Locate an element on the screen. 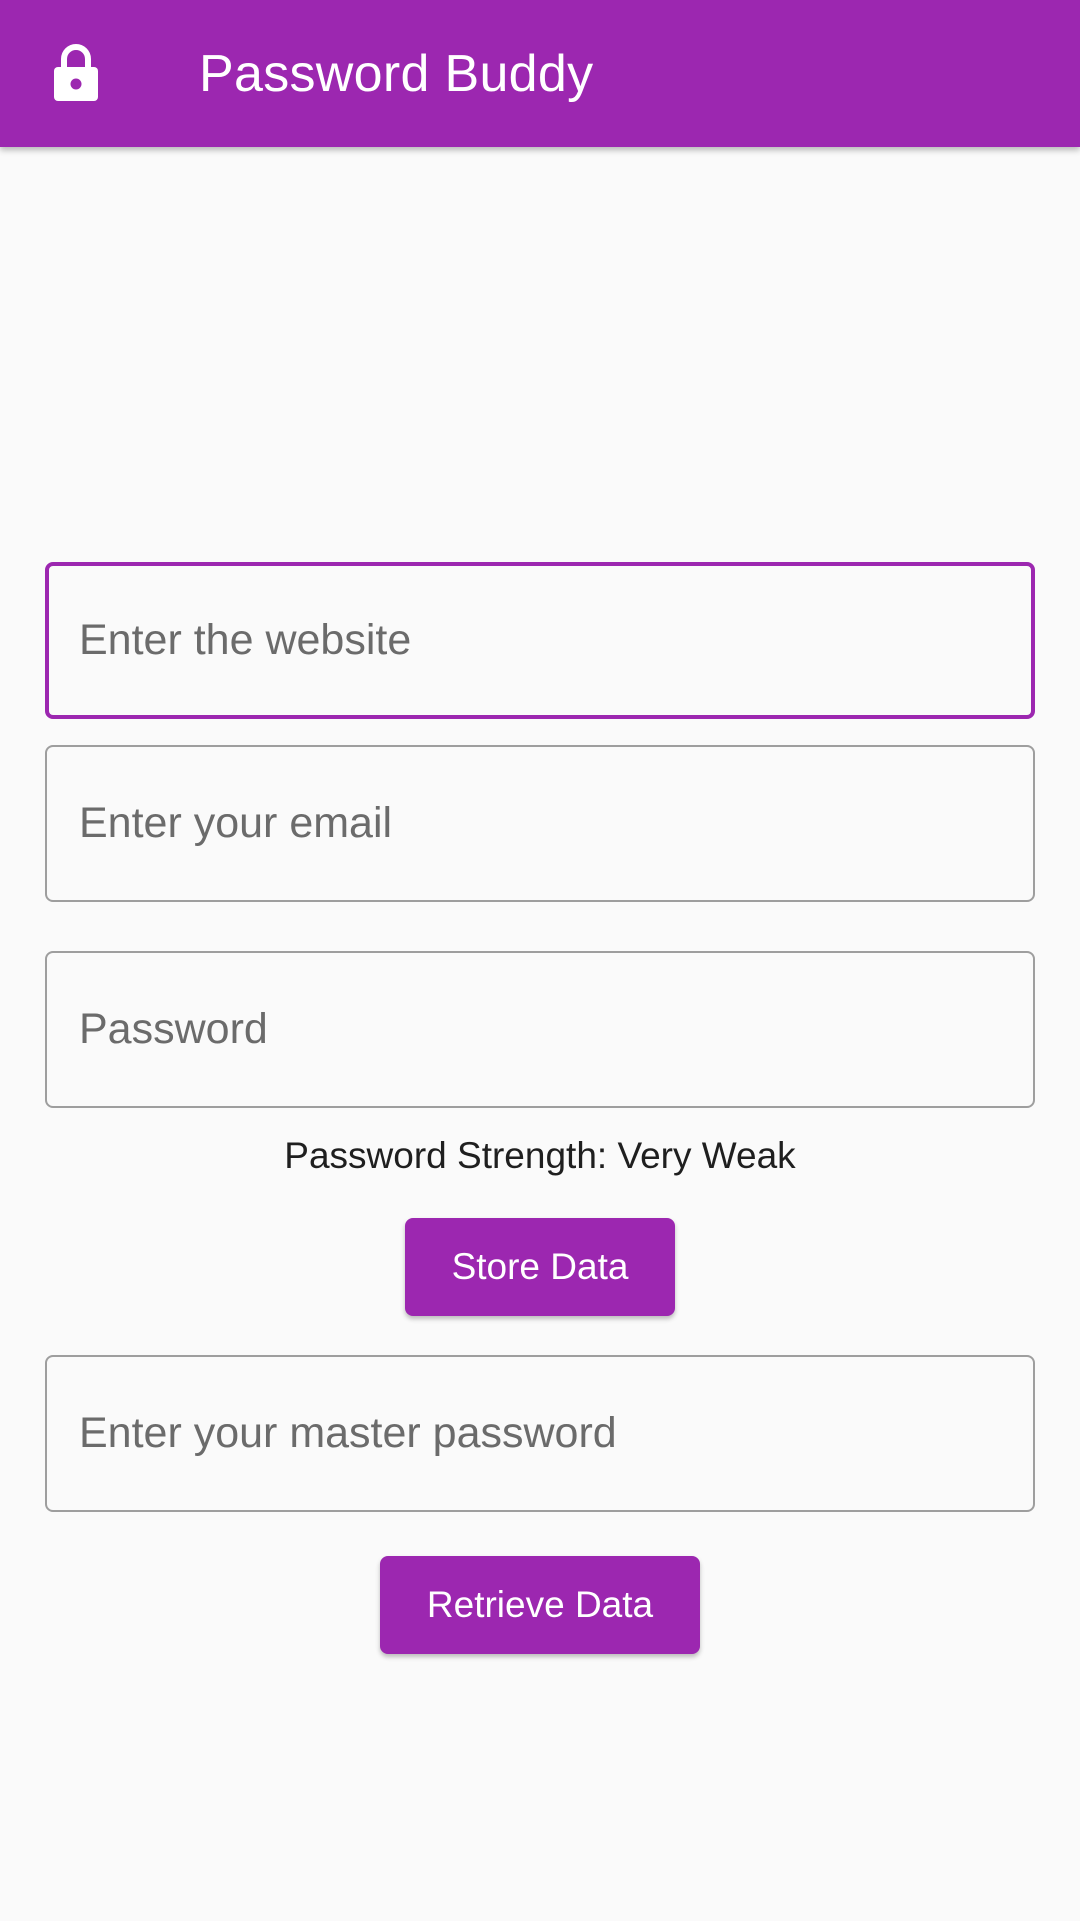 This screenshot has height=1921, width=1080. app-title: Password Buddy is located at coordinates (396, 74).